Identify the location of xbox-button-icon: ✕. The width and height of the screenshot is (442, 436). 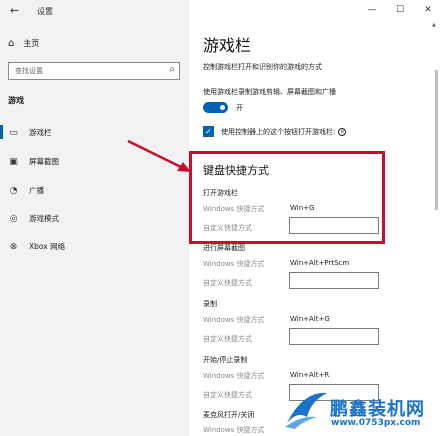
(342, 132).